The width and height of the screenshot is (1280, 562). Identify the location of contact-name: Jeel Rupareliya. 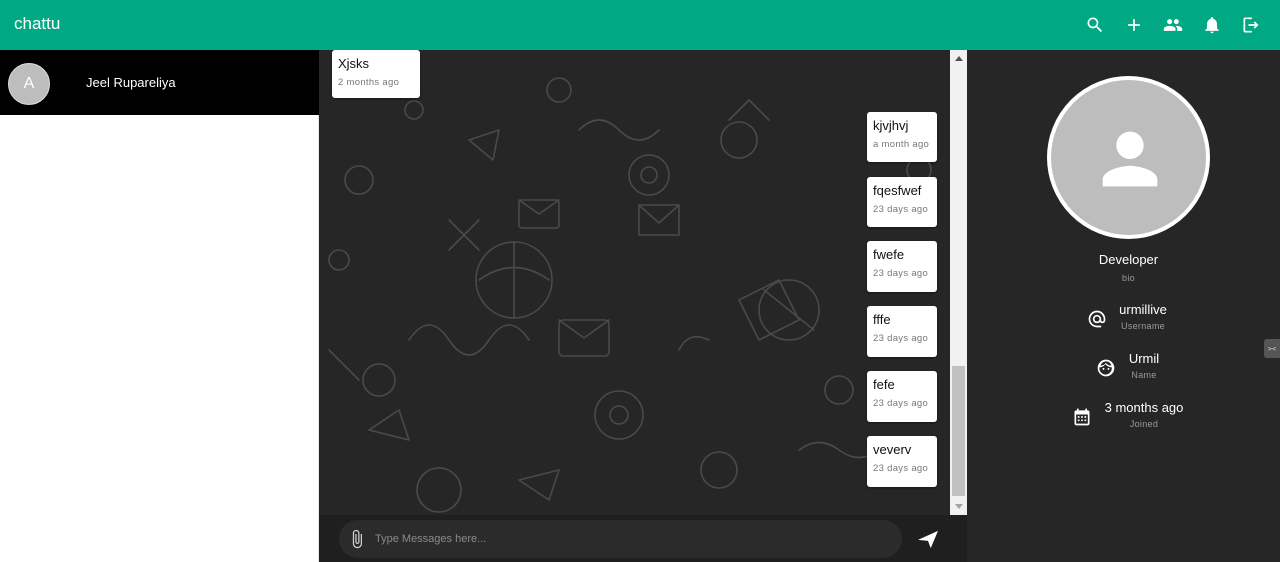
(131, 82).